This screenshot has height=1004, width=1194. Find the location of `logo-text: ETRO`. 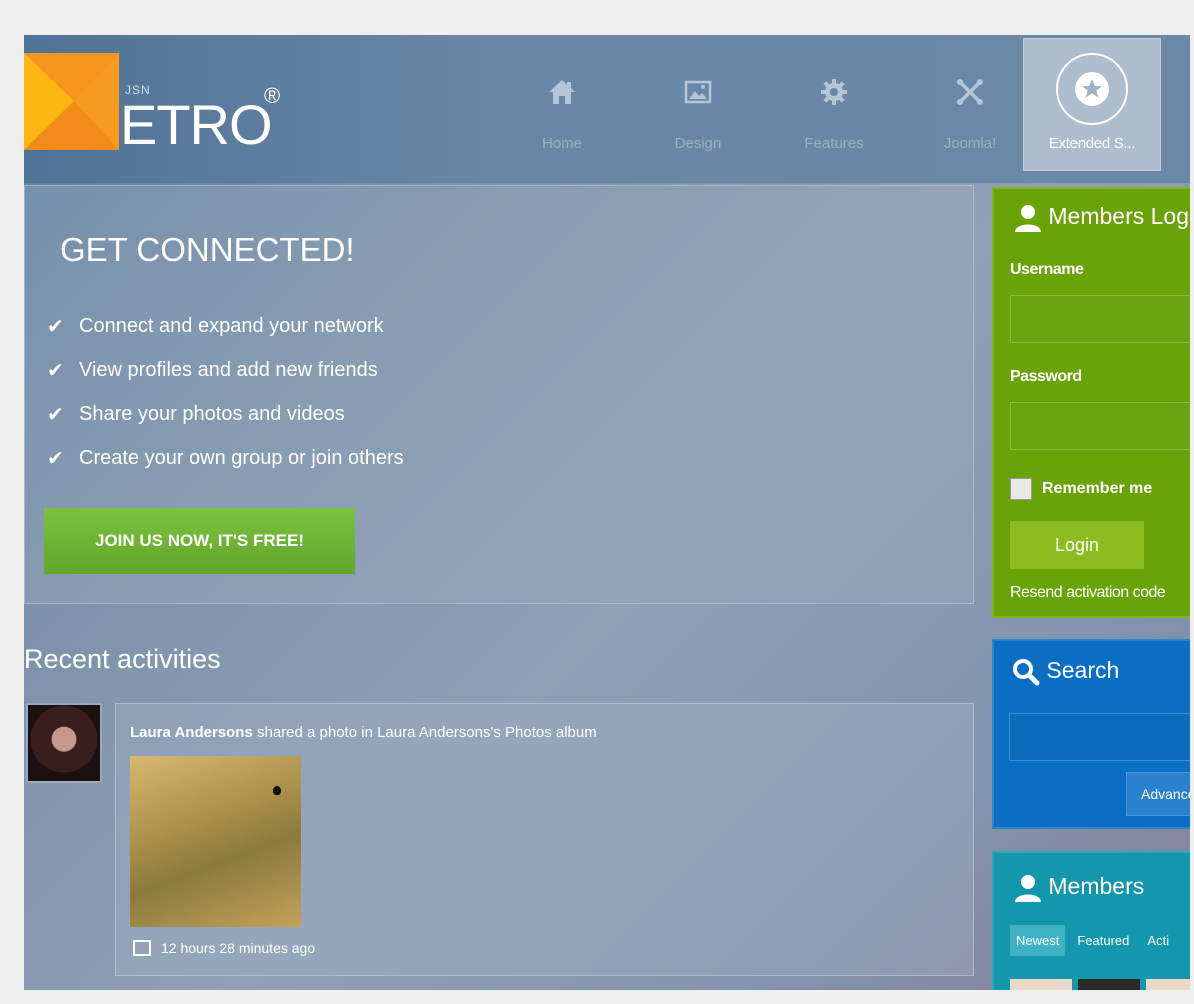

logo-text: ETRO is located at coordinates (196, 124).